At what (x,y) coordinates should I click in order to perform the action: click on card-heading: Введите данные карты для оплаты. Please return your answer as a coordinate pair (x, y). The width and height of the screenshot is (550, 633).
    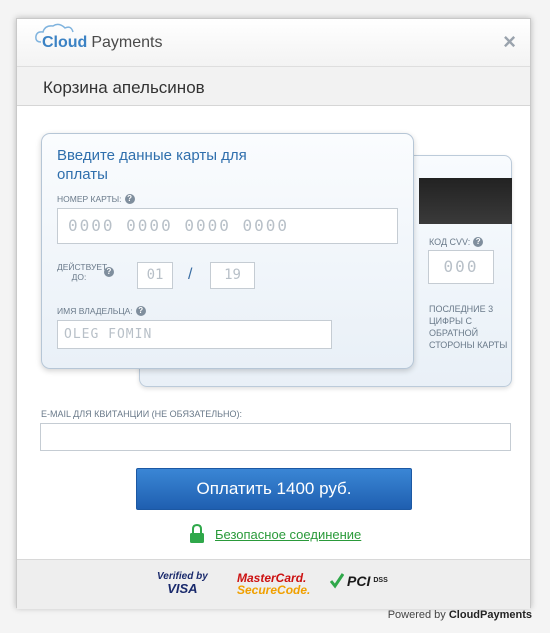
    Looking at the image, I should click on (152, 165).